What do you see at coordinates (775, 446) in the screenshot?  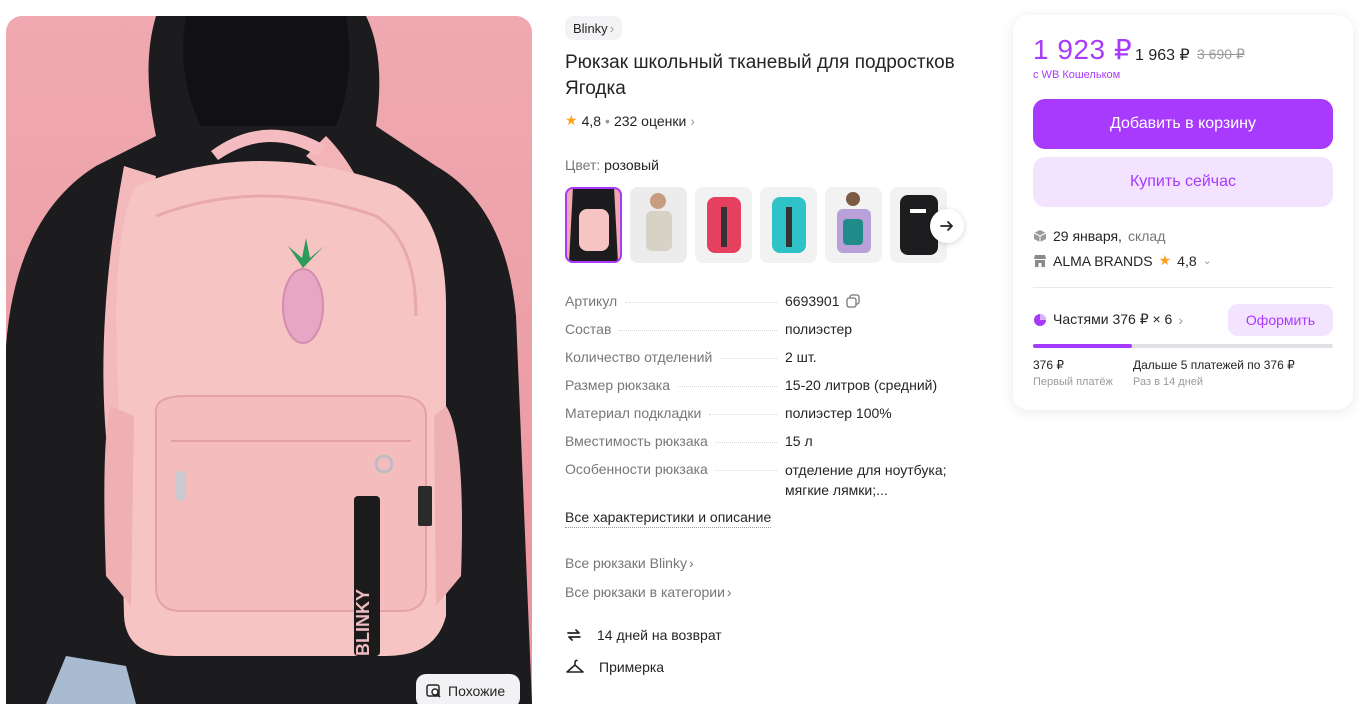 I see `spec-row: Вместимость рюкзака 15 л` at bounding box center [775, 446].